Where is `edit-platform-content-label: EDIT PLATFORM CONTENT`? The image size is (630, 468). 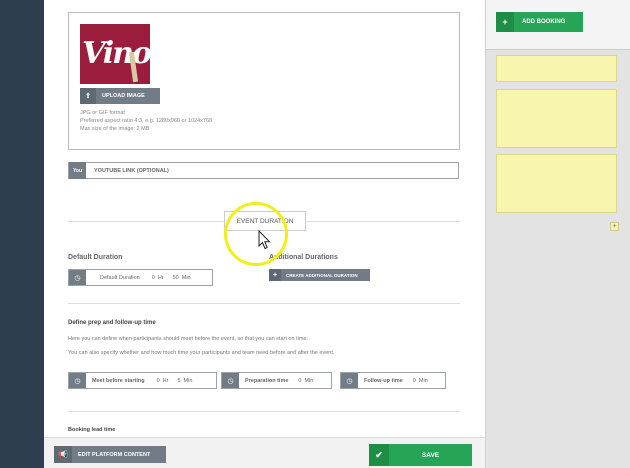
edit-platform-content-label: EDIT PLATFORM CONTENT is located at coordinates (114, 454).